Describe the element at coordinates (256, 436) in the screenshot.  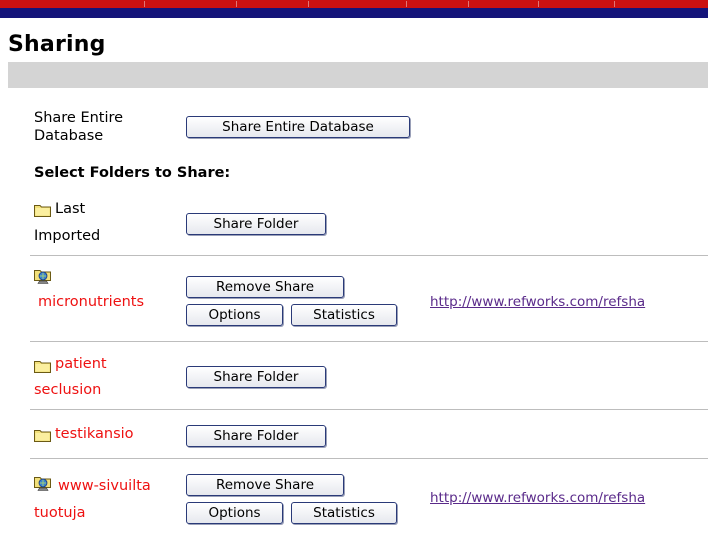
I see `share-folder-button-testikansio: Share Folder` at that location.